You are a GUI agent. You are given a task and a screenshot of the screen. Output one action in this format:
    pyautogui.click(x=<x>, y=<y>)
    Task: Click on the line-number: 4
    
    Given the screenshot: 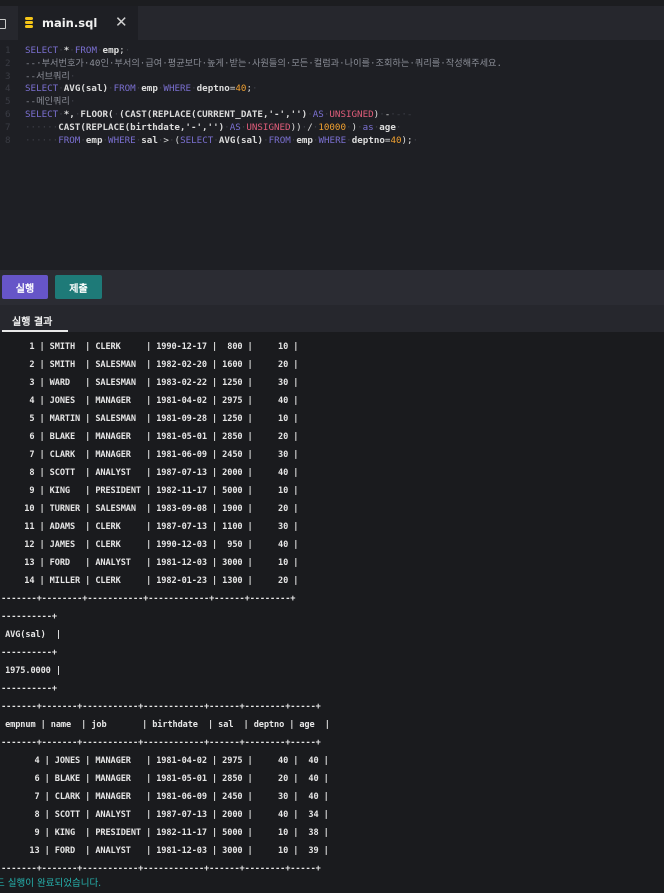 What is the action you would take?
    pyautogui.click(x=8, y=89)
    